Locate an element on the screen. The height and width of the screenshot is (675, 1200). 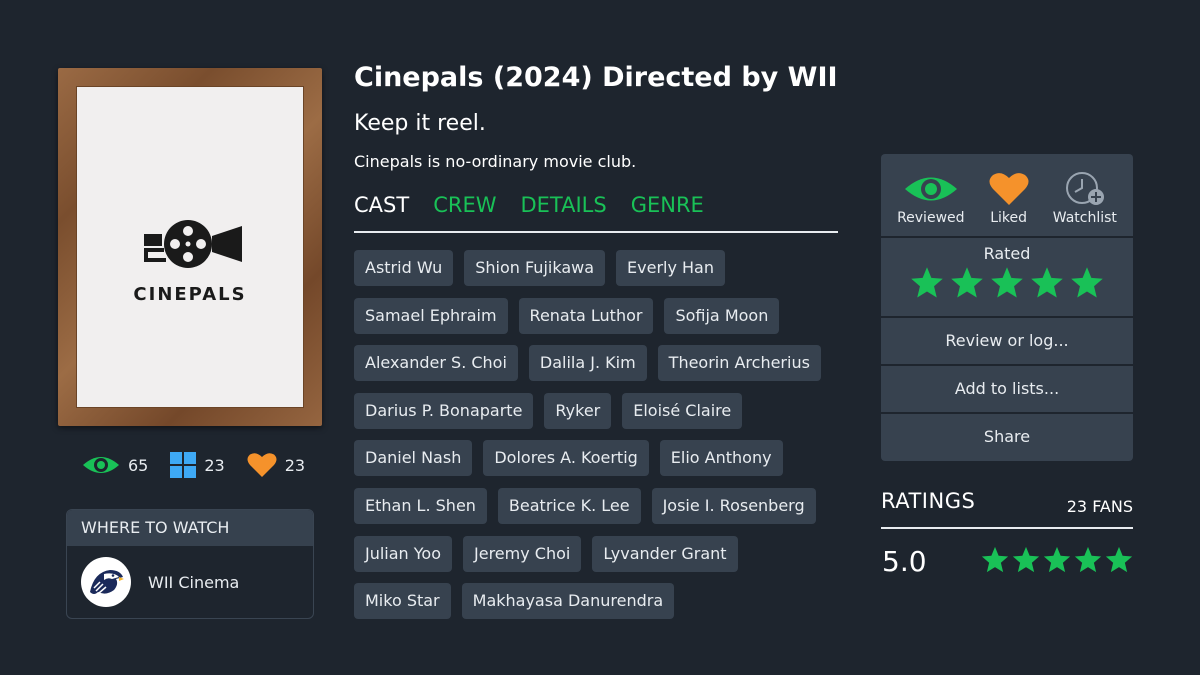
rated-section: Rated is located at coordinates (1007, 277).